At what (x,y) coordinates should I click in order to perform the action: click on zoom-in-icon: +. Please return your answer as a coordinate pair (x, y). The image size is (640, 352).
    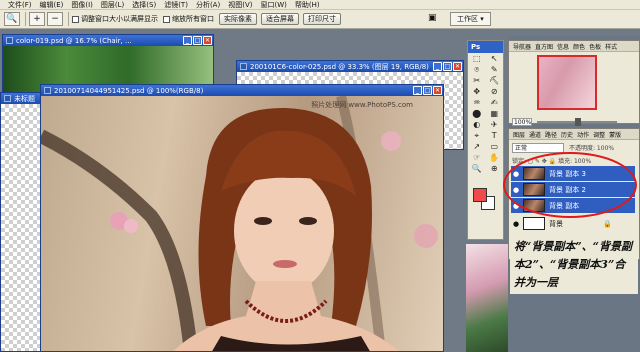
    Looking at the image, I should click on (37, 19).